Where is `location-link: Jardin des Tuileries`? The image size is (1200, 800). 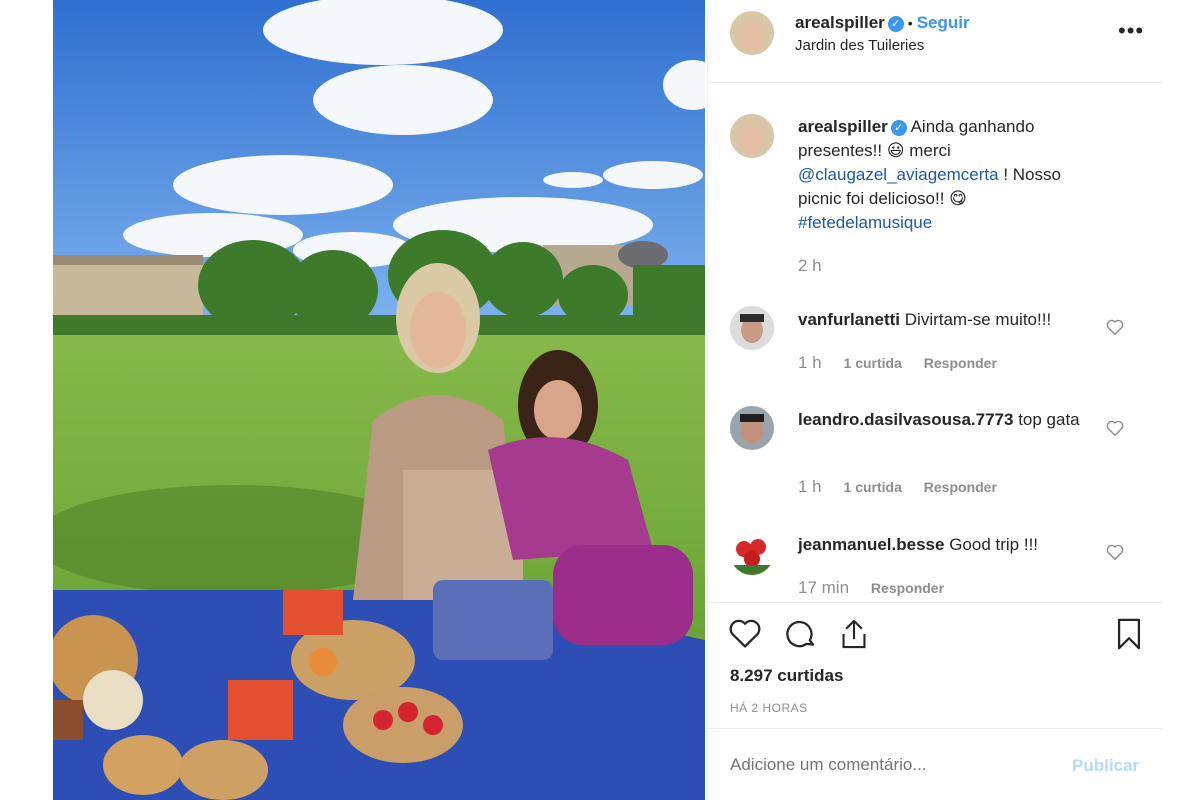
location-link: Jardin des Tuileries is located at coordinates (859, 45).